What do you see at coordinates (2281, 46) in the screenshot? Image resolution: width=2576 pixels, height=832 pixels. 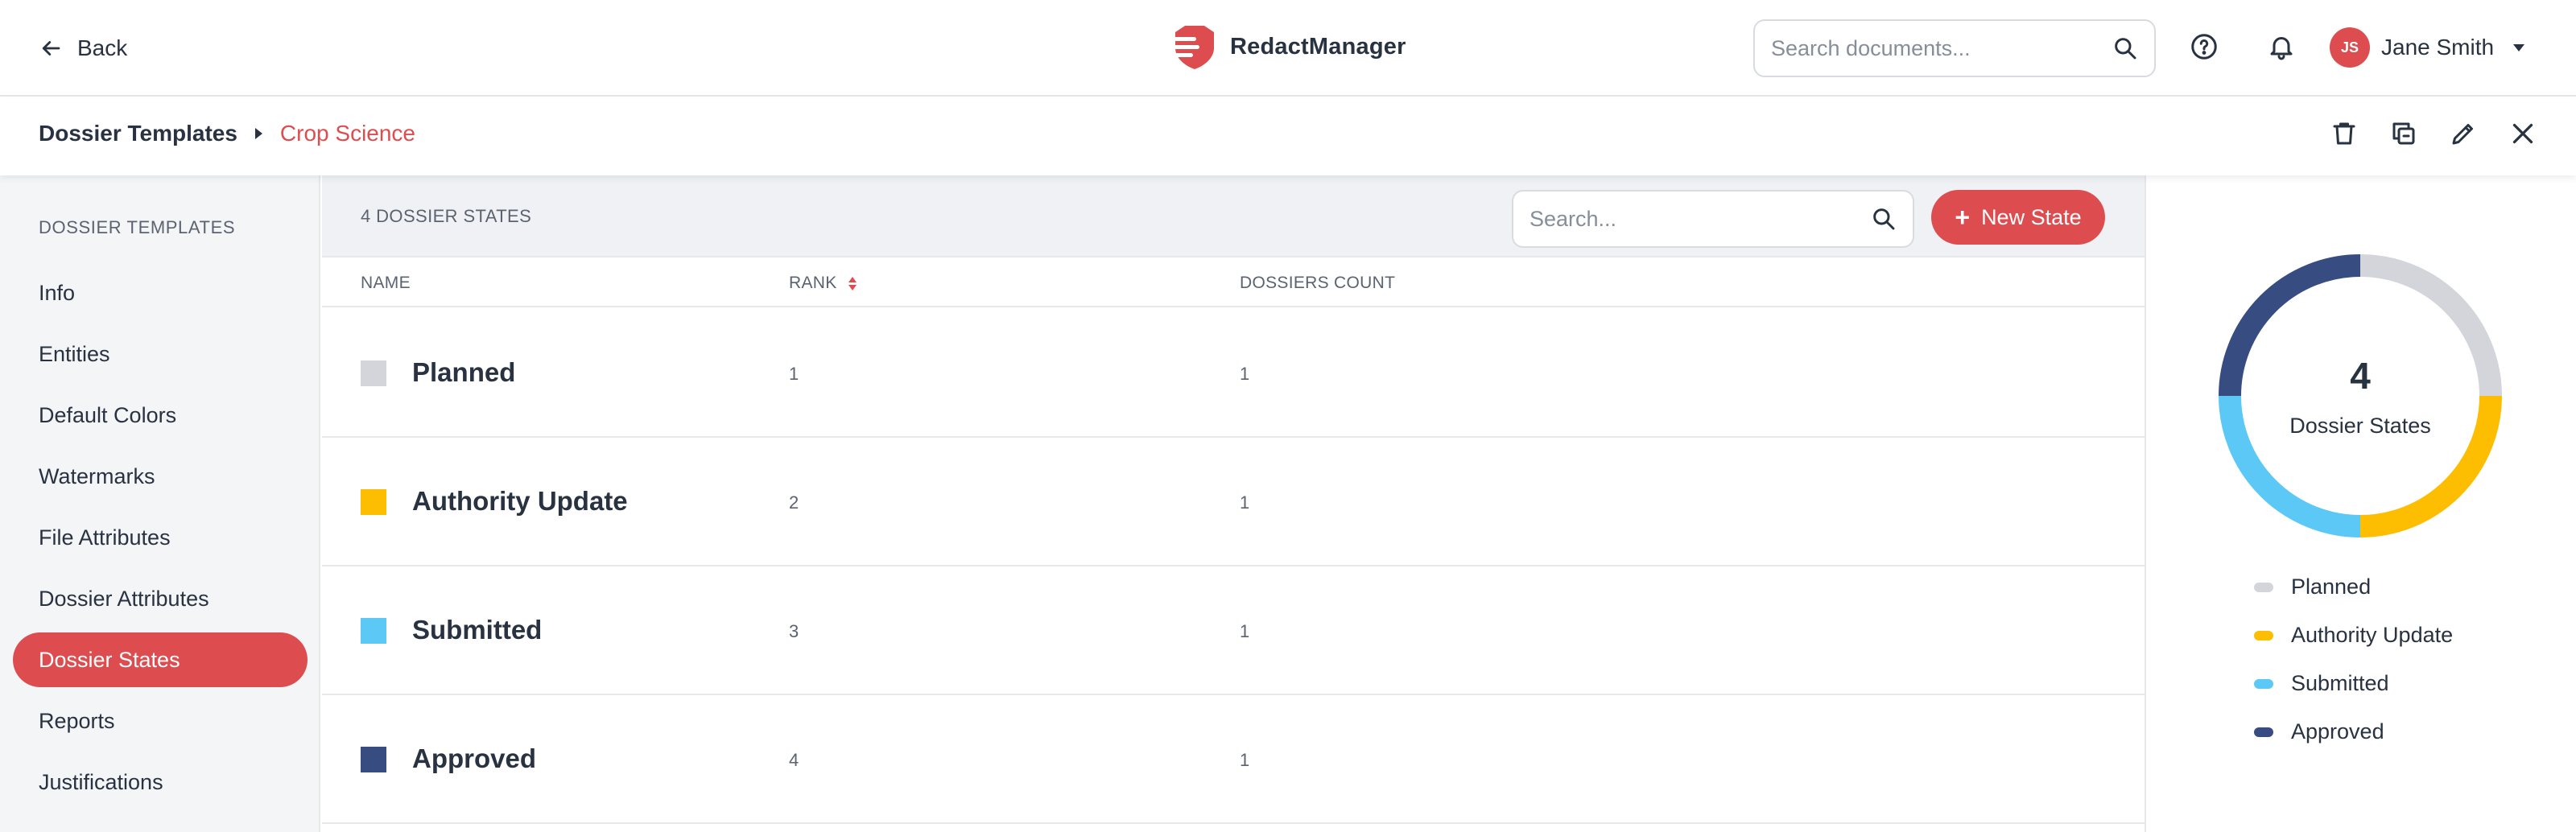 I see `notification-bell-icon` at bounding box center [2281, 46].